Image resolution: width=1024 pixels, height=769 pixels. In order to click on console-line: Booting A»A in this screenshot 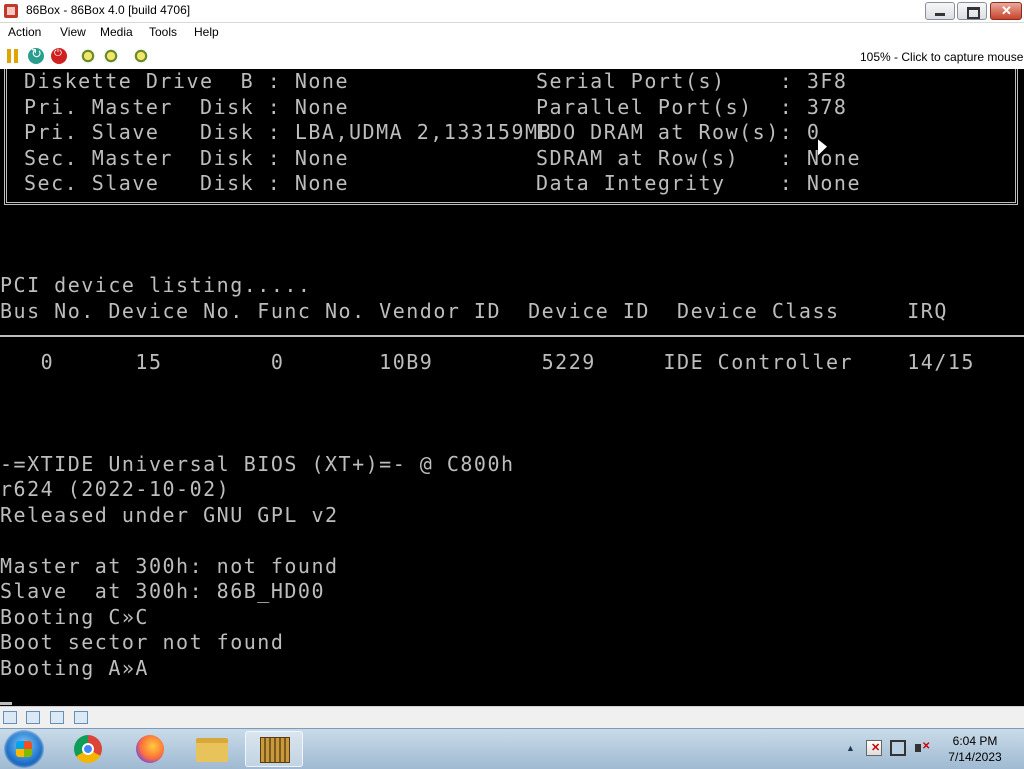, I will do `click(74, 667)`.